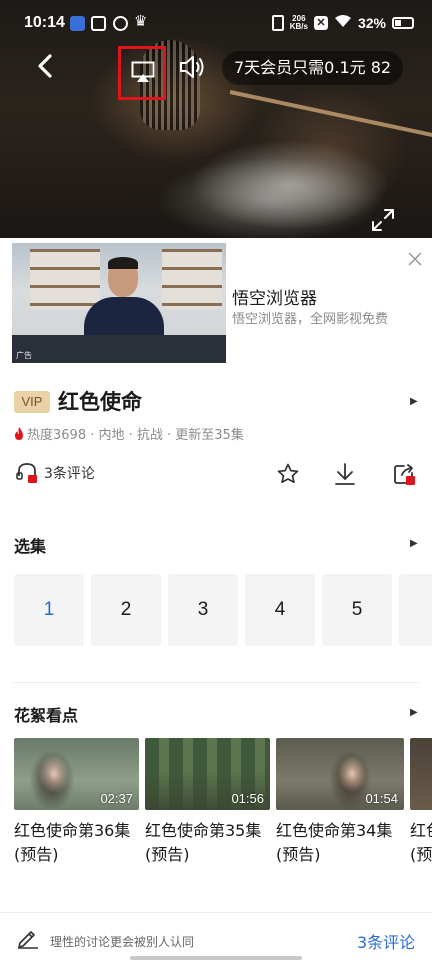 The width and height of the screenshot is (432, 964). I want to click on pencil-icon, so click(28, 940).